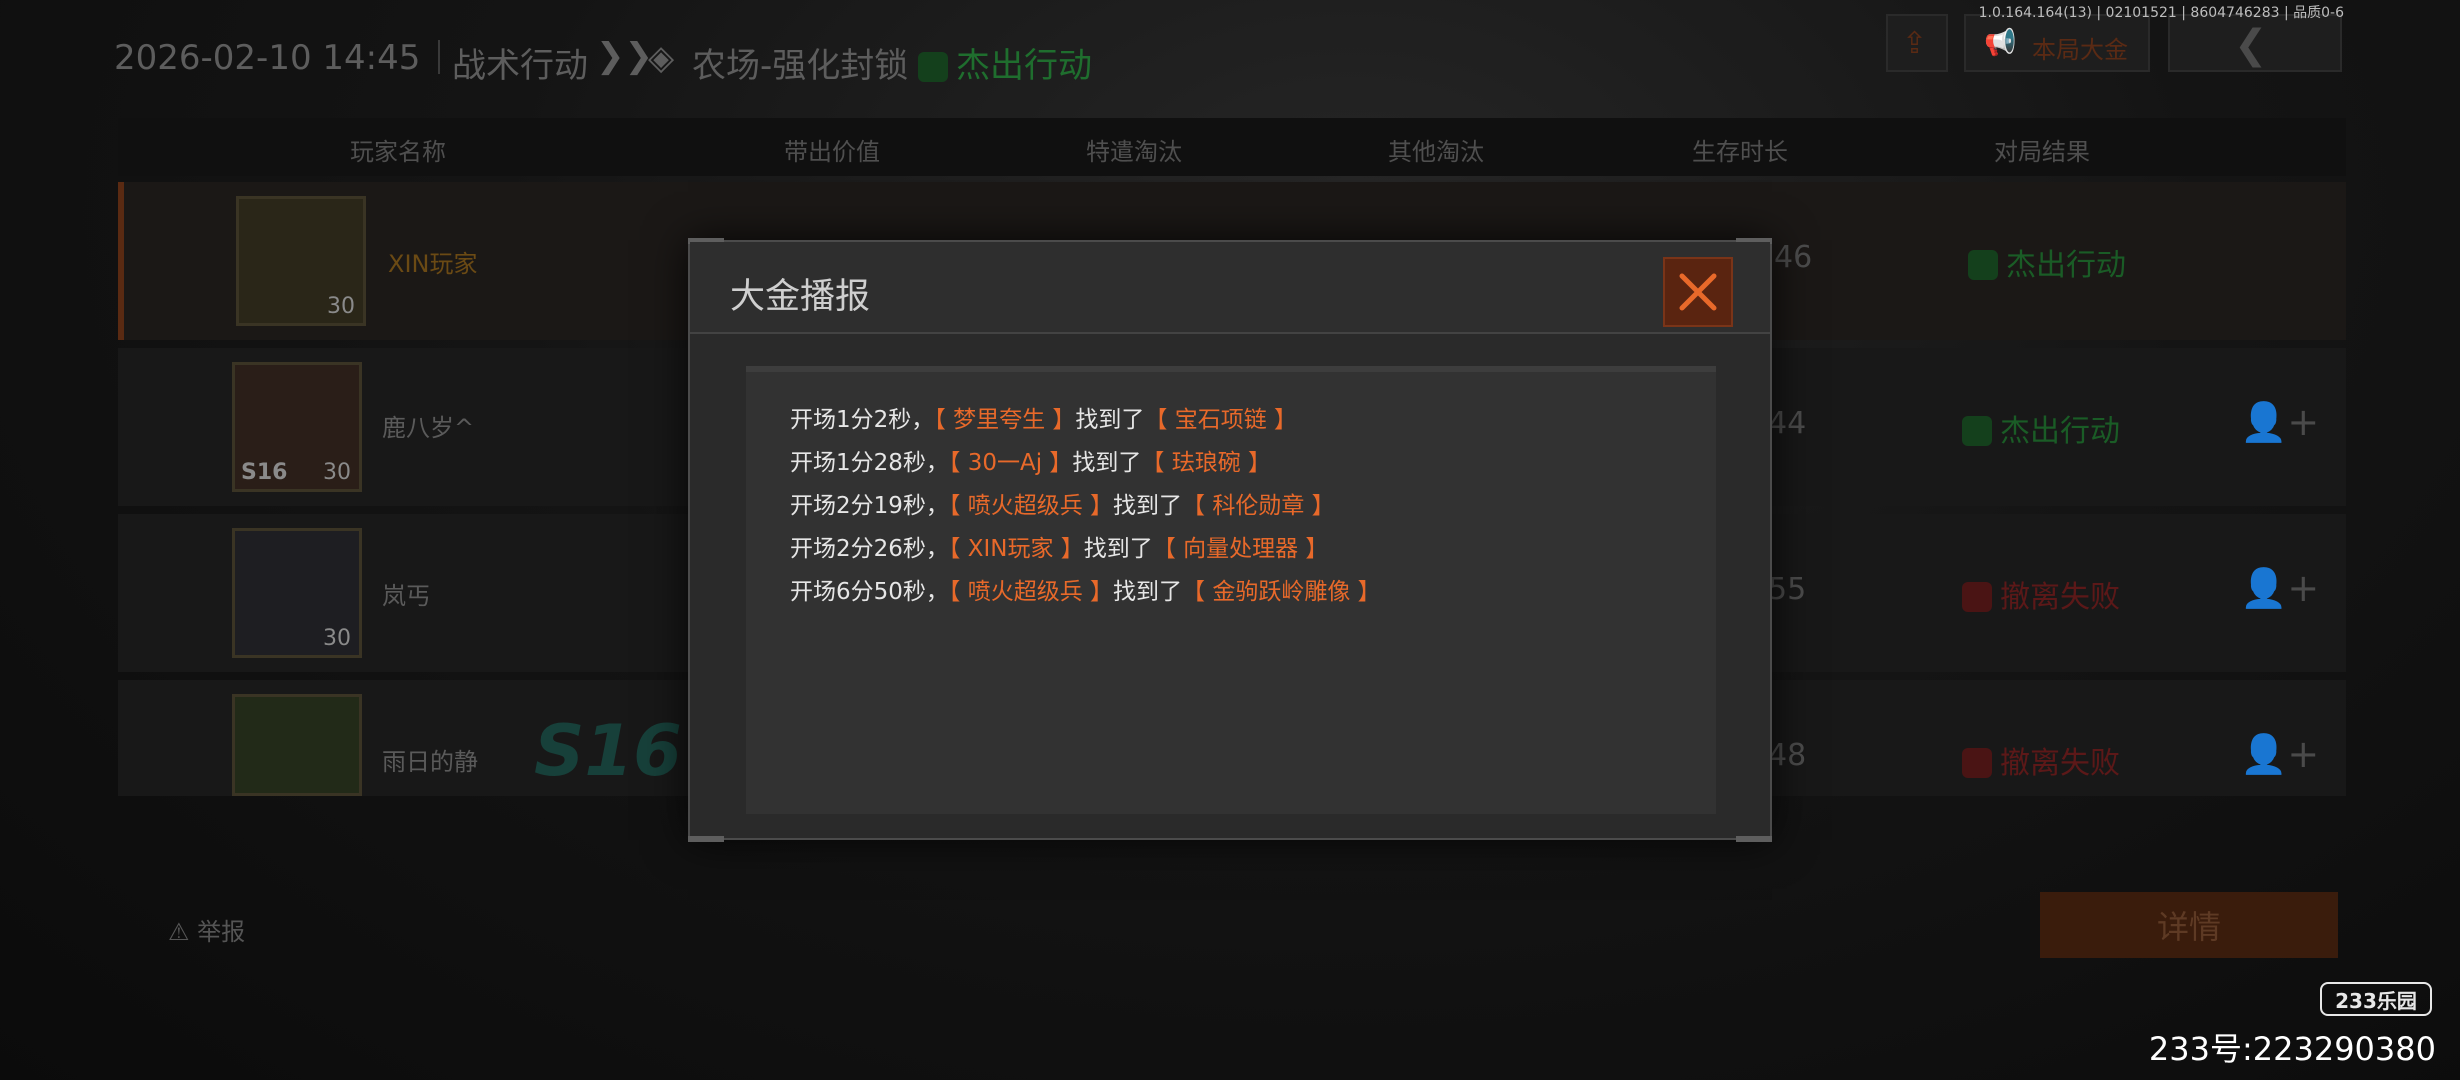  I want to click on col-carried-value: 带出价值, so click(832, 152).